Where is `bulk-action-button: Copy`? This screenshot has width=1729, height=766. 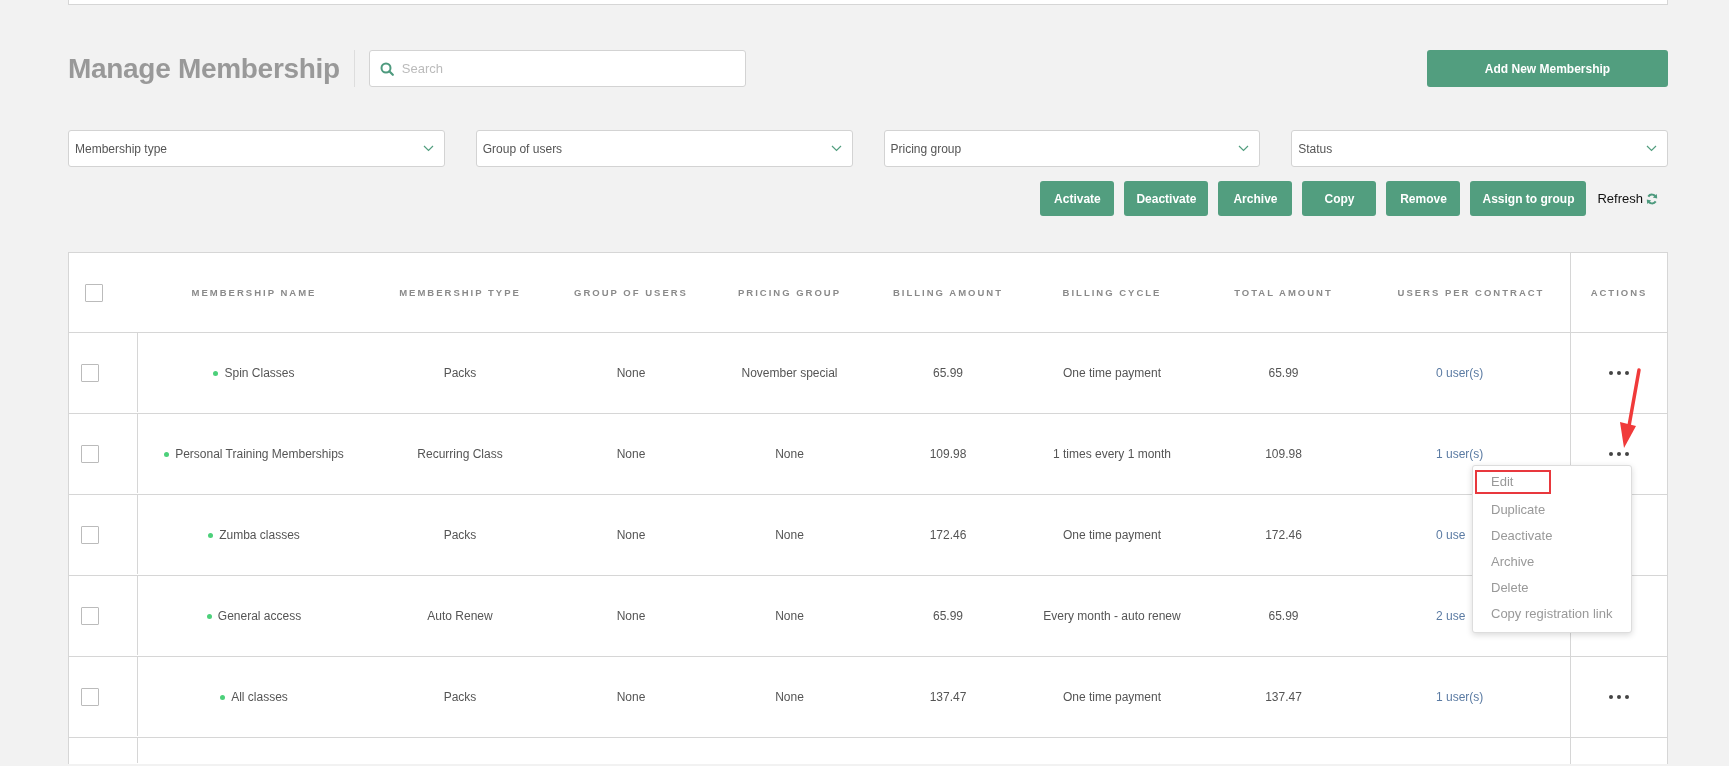
bulk-action-button: Copy is located at coordinates (1339, 198).